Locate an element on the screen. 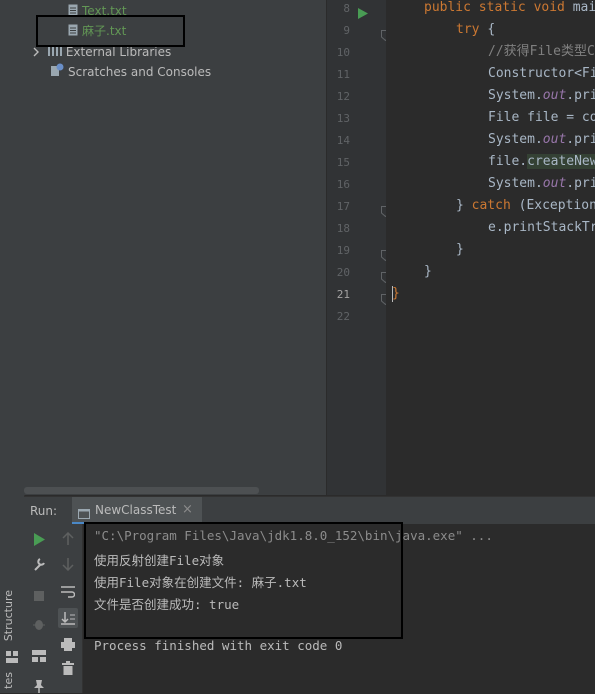 This screenshot has height=694, width=595. line-number: 15 is located at coordinates (343, 162).